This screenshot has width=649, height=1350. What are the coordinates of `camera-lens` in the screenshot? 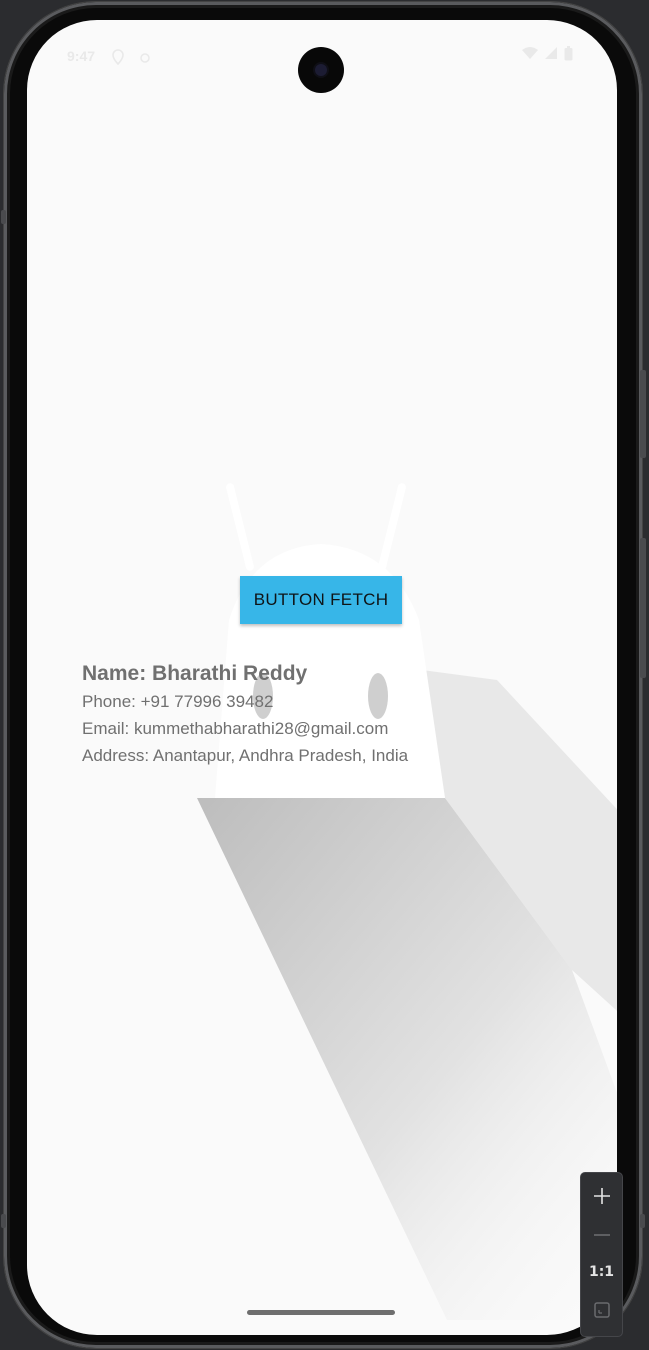 It's located at (321, 70).